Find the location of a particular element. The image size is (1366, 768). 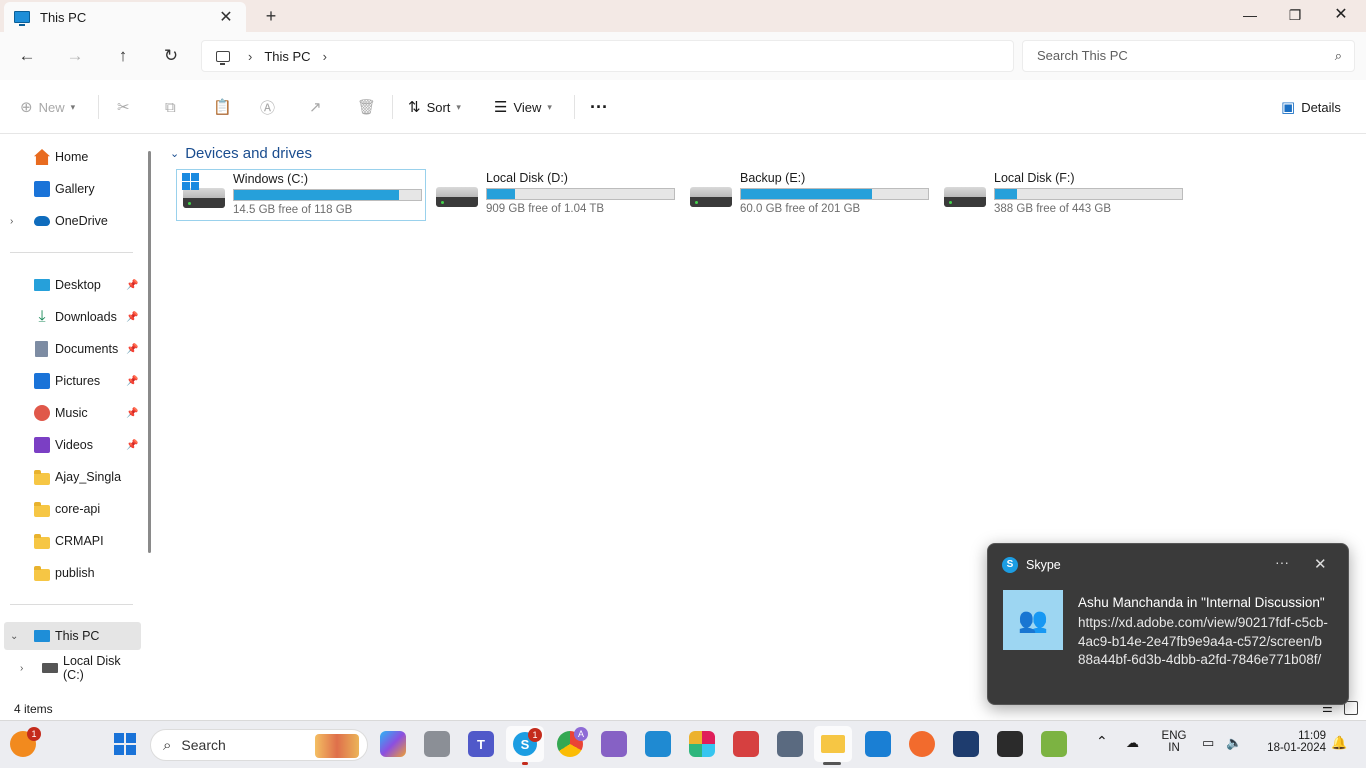

start-button is located at coordinates (125, 744).